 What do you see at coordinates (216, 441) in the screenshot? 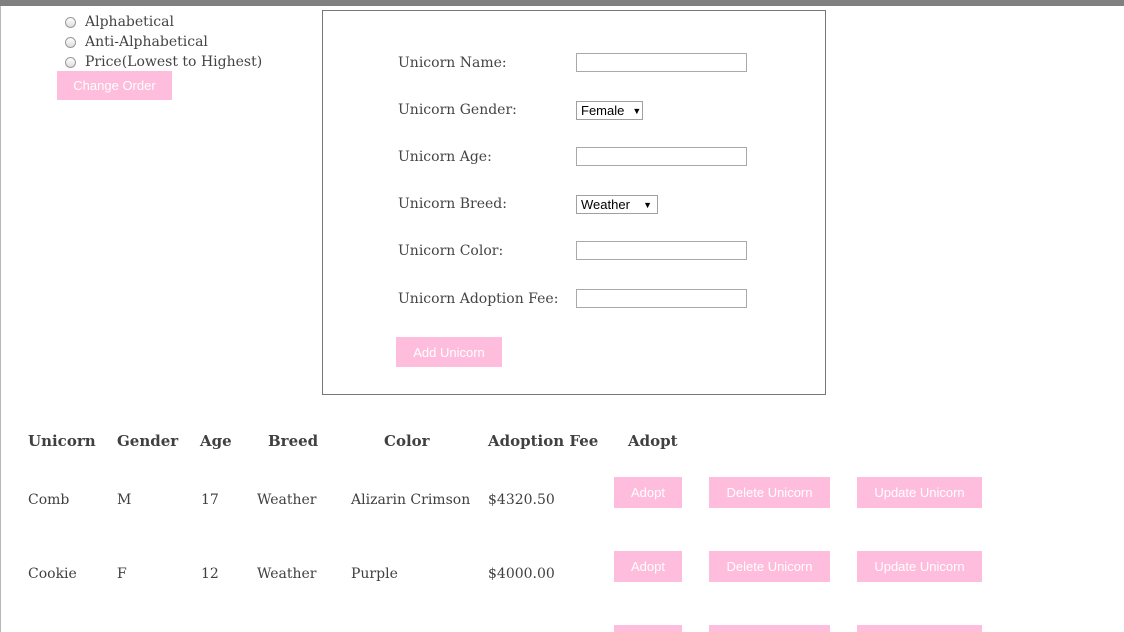
I see `header-age: Age` at bounding box center [216, 441].